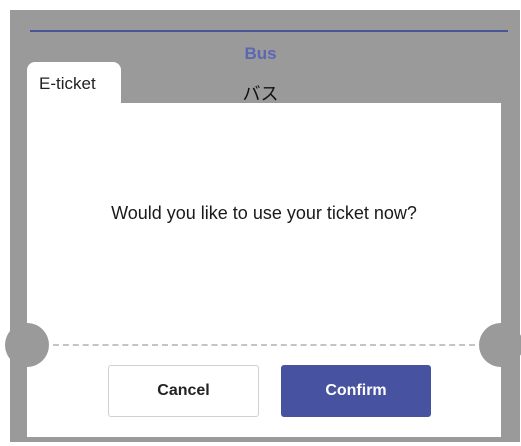 This screenshot has width=521, height=446. What do you see at coordinates (269, 31) in the screenshot?
I see `header-divider` at bounding box center [269, 31].